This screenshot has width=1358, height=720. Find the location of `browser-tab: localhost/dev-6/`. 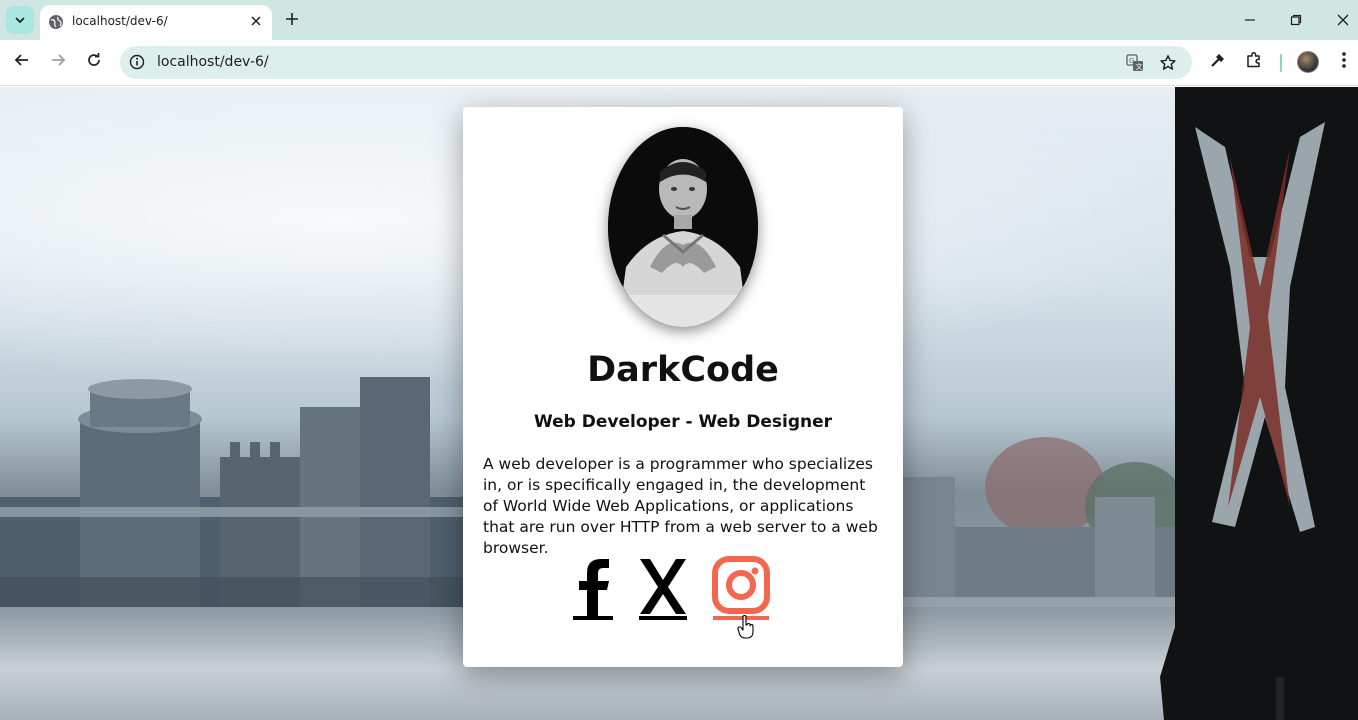

browser-tab: localhost/dev-6/ is located at coordinates (156, 22).